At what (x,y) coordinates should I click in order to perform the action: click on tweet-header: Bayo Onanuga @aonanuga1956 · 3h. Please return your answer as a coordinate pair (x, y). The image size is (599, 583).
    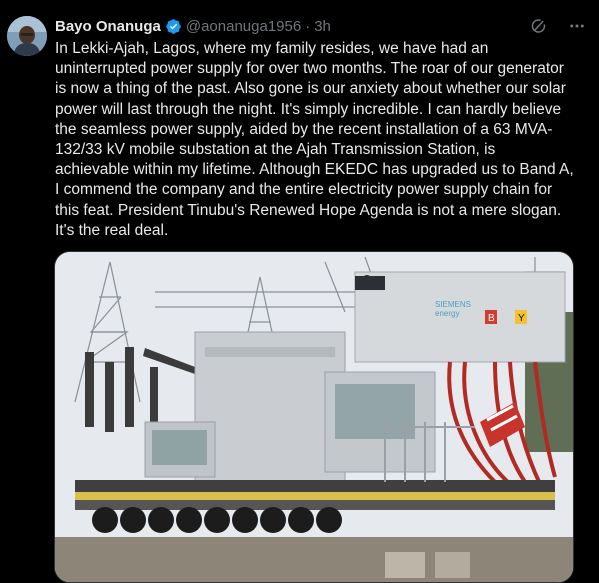
    Looking at the image, I should click on (323, 26).